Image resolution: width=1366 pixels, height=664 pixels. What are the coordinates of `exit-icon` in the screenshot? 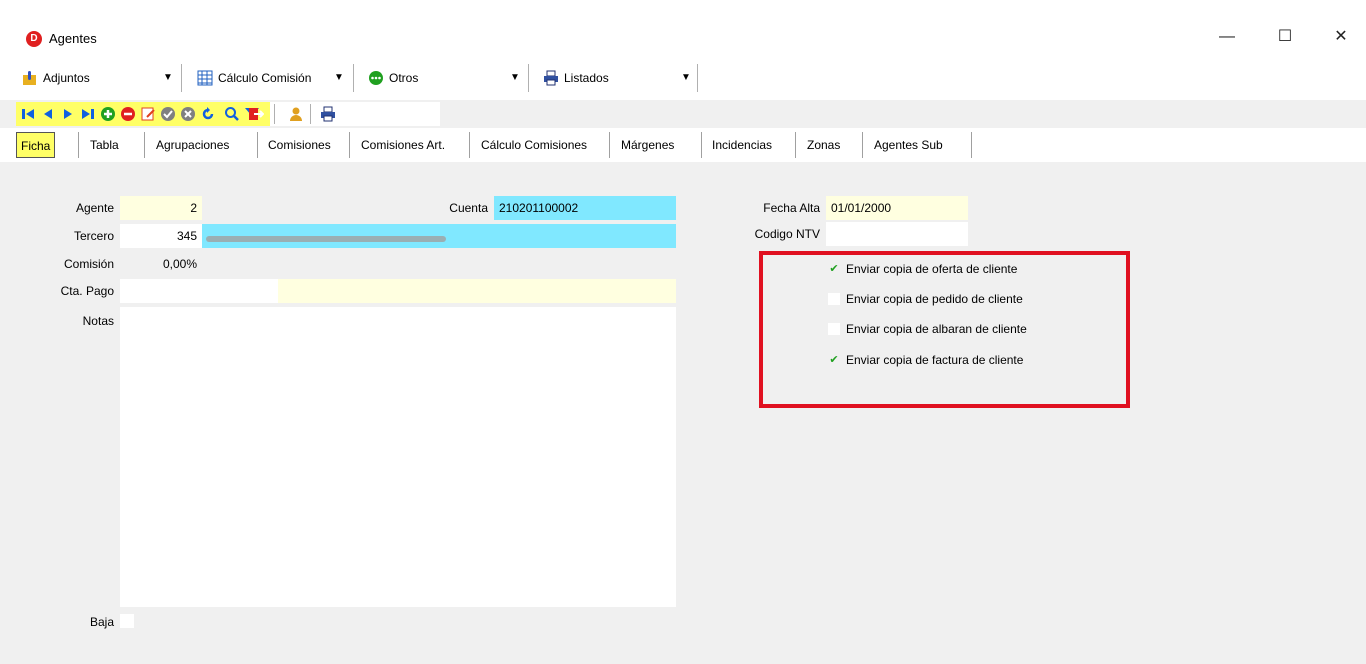 It's located at (256, 114).